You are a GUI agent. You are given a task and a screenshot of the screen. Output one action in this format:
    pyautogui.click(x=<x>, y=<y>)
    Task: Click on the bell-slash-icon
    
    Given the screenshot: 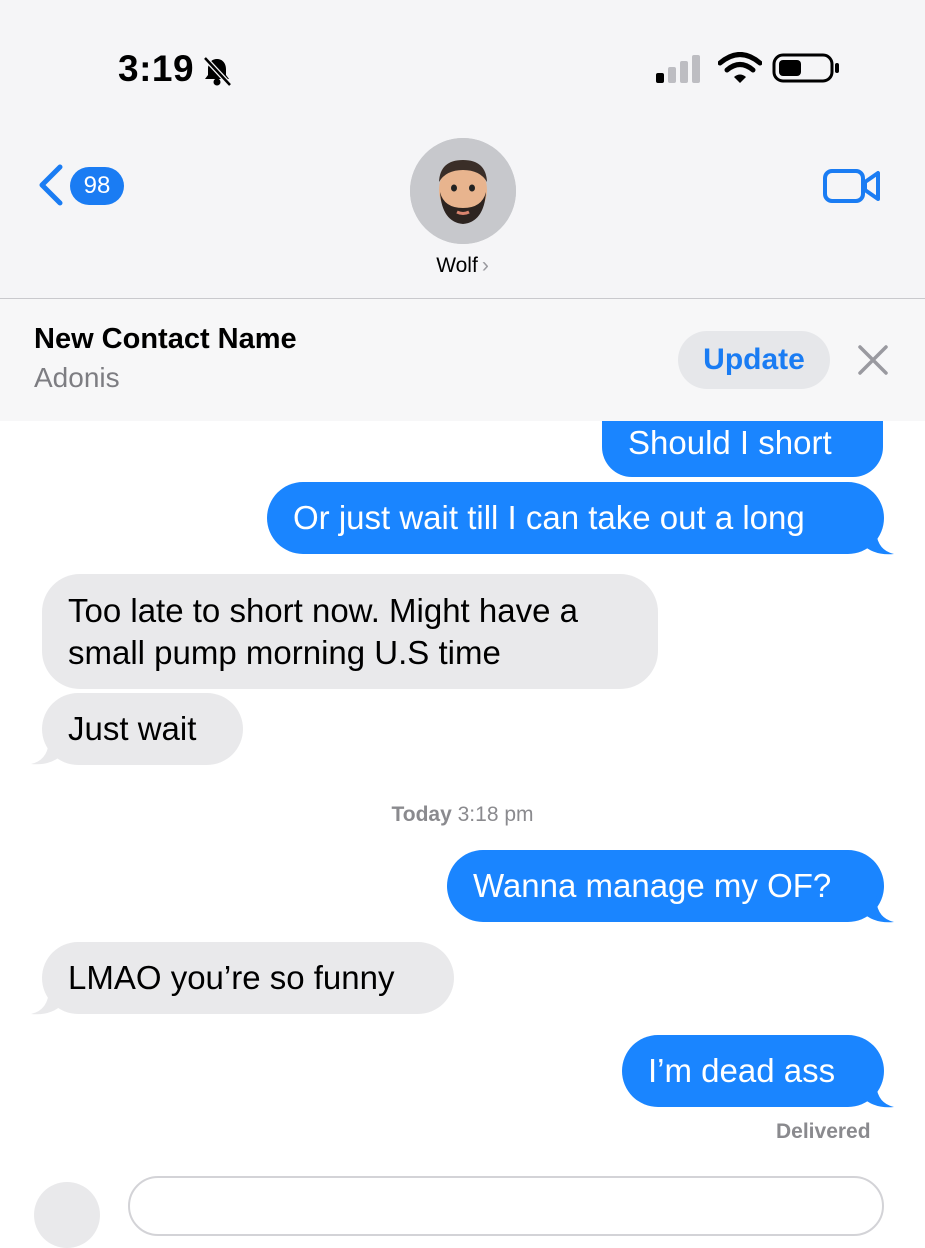 What is the action you would take?
    pyautogui.click(x=217, y=71)
    